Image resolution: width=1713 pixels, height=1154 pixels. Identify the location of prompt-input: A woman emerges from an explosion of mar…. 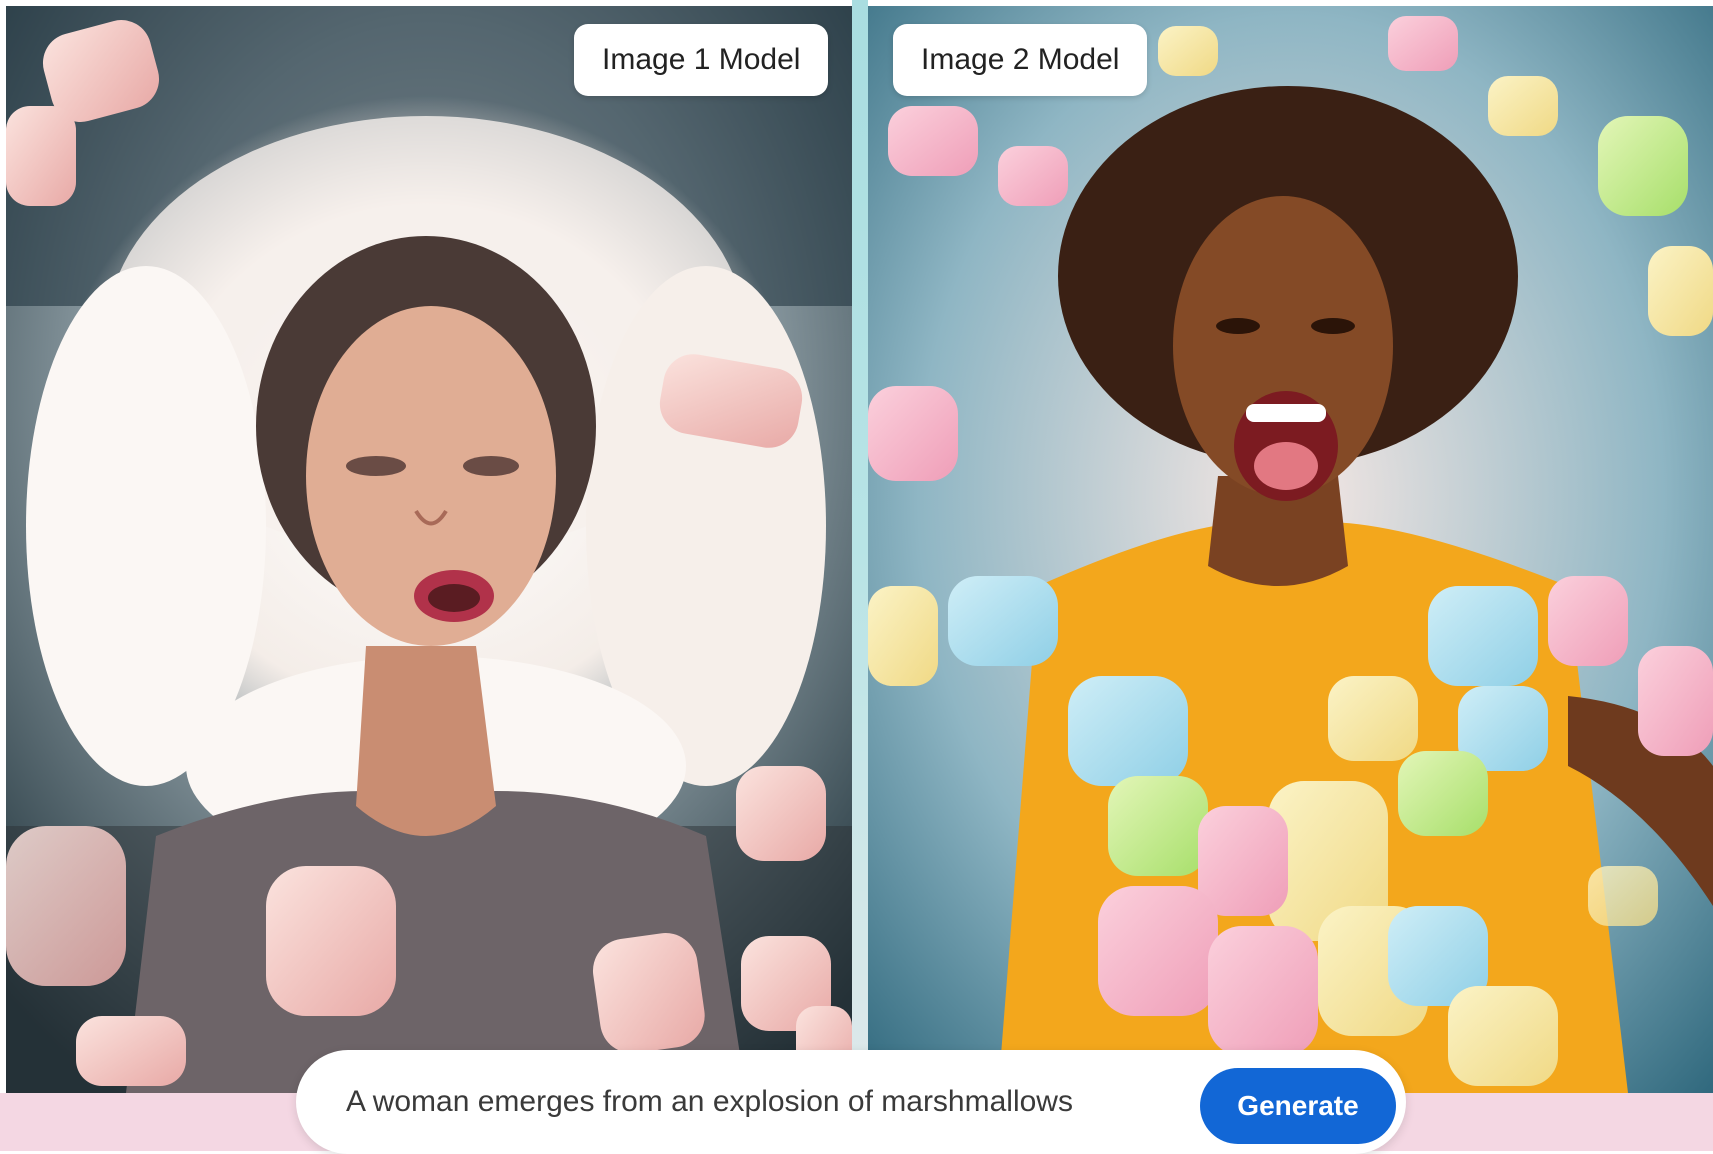
(709, 1102).